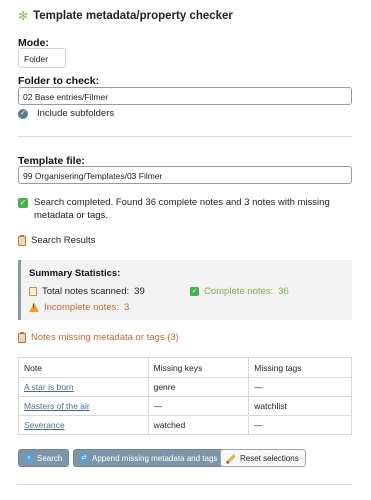 This screenshot has width=371, height=500. Describe the element at coordinates (127, 307) in the screenshot. I see `incomplete-notes-value: 3` at that location.